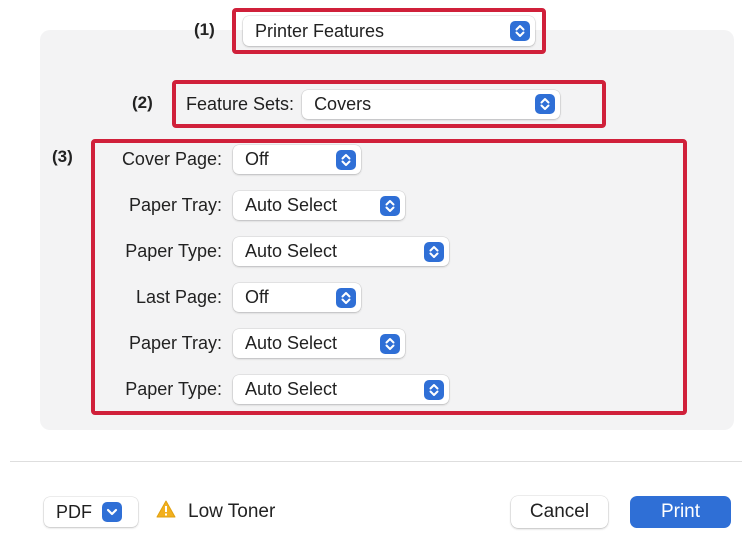 The width and height of the screenshot is (752, 558). I want to click on feature-sets-label: Feature Sets:, so click(240, 103).